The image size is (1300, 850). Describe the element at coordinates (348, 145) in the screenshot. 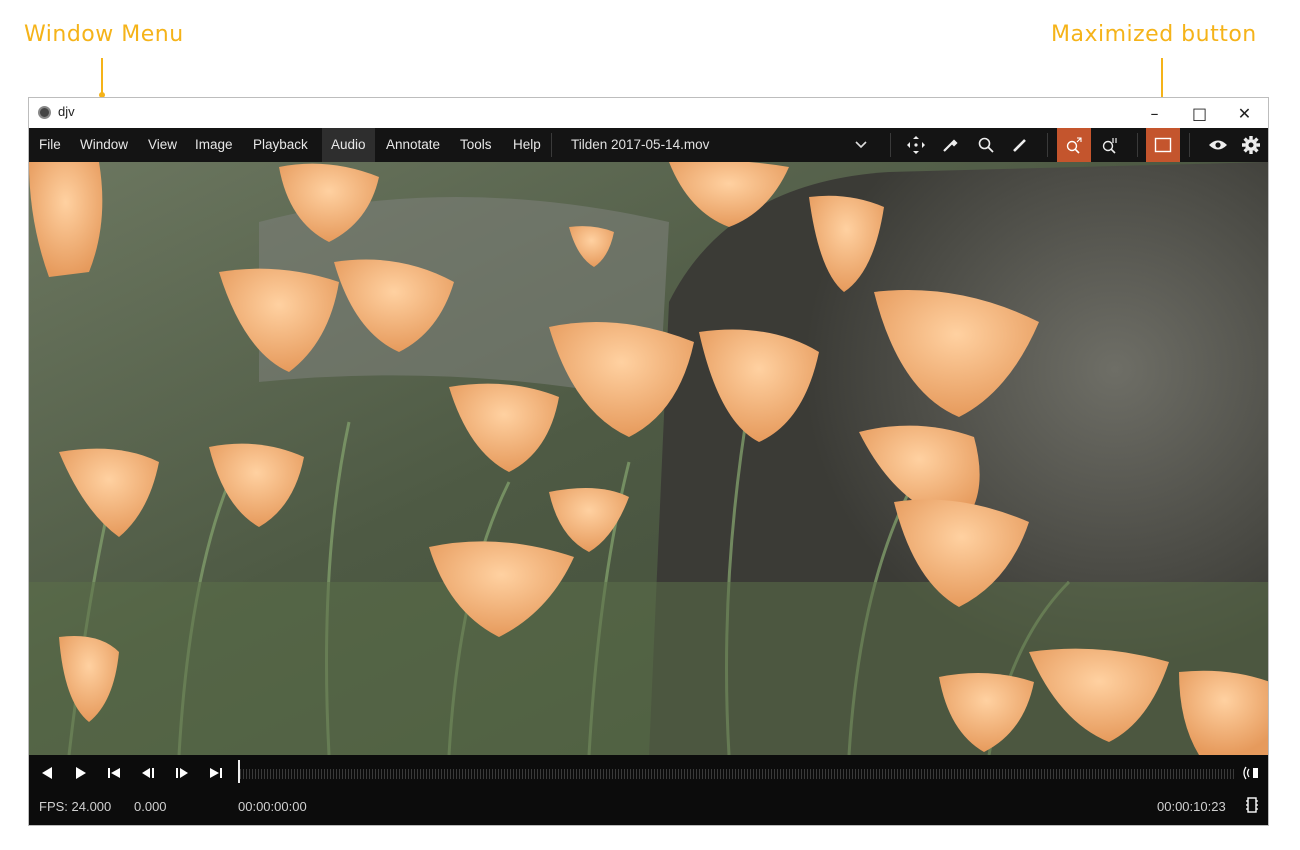

I see `menu-audio: Audio` at that location.